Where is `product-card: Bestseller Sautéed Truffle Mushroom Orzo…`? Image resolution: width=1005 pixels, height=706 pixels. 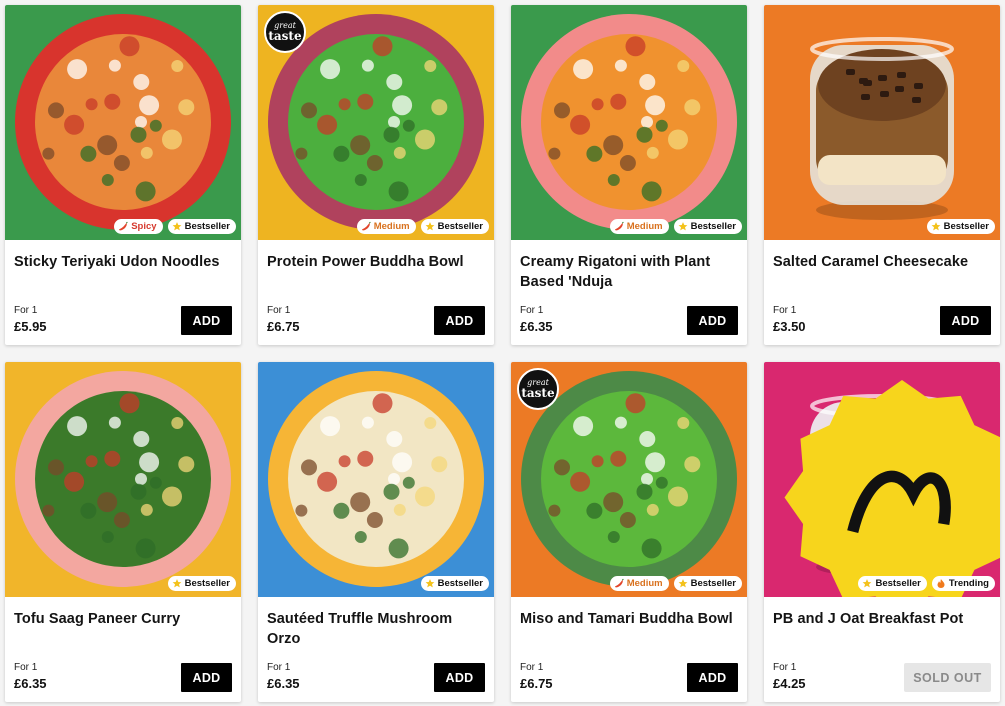
product-card: Bestseller Sautéed Truffle Mushroom Orzo… is located at coordinates (376, 532).